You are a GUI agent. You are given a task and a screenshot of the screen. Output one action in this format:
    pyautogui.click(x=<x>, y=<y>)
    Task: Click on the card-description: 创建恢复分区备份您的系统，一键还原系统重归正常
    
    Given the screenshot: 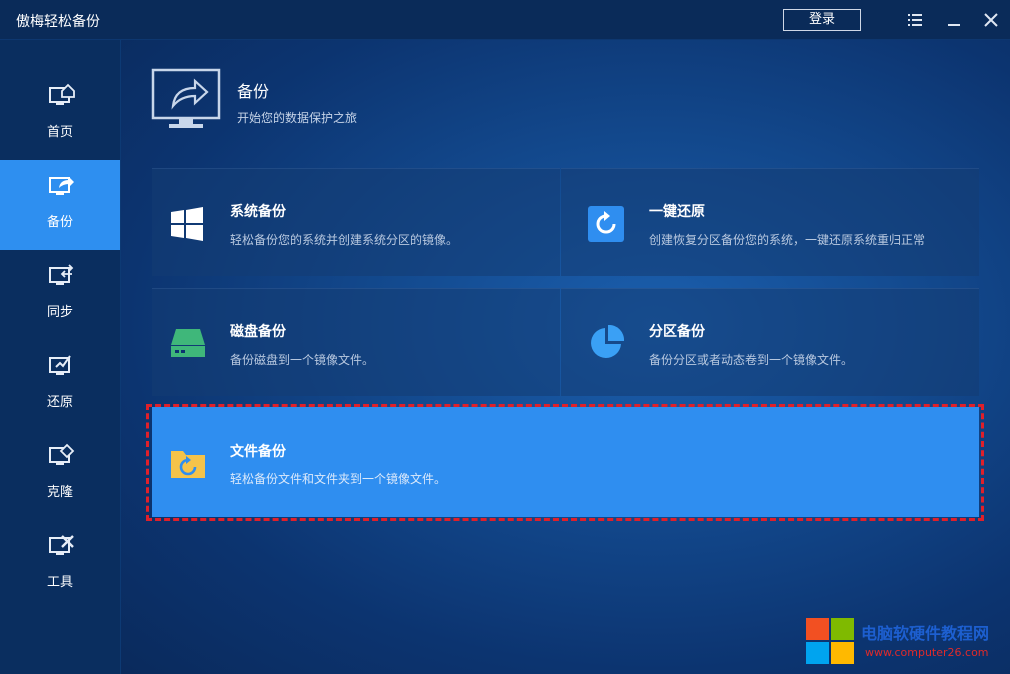 What is the action you would take?
    pyautogui.click(x=787, y=240)
    